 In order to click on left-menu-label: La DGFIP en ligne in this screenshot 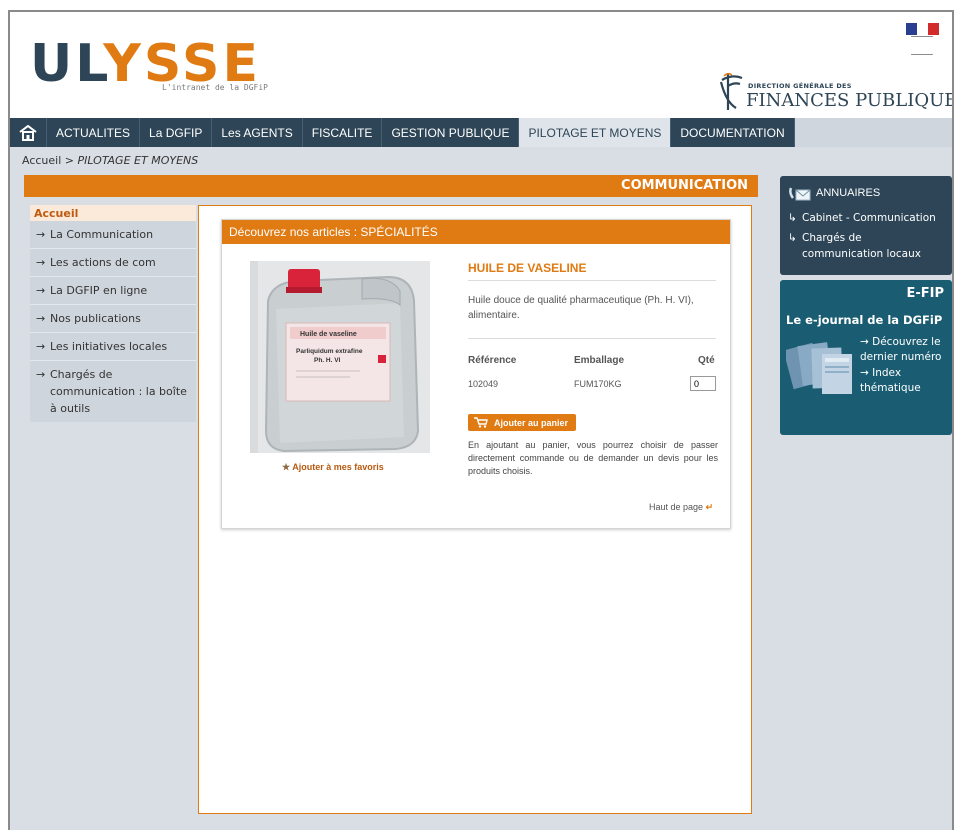, I will do `click(99, 290)`.